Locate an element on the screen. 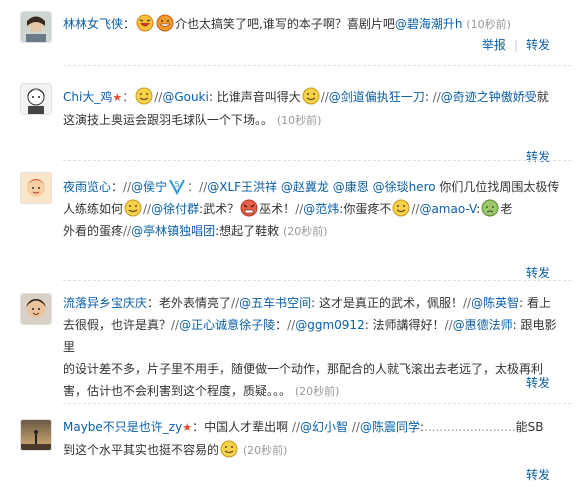 Image resolution: width=583 pixels, height=494 pixels. mention-link: @侯宁 is located at coordinates (149, 187).